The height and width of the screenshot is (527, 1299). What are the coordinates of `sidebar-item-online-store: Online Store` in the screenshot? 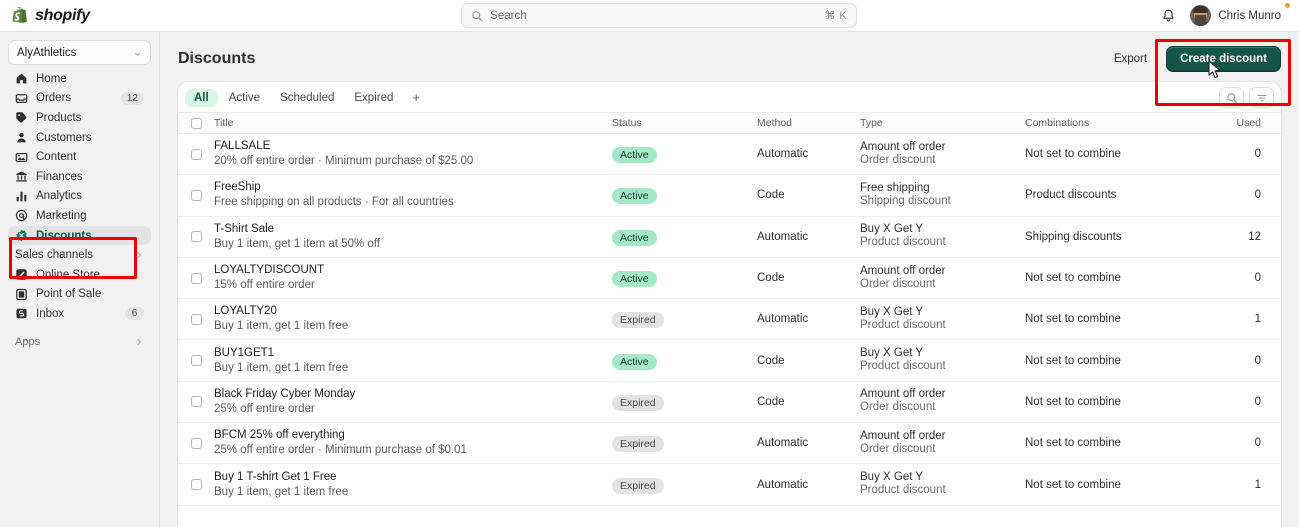 It's located at (79, 275).